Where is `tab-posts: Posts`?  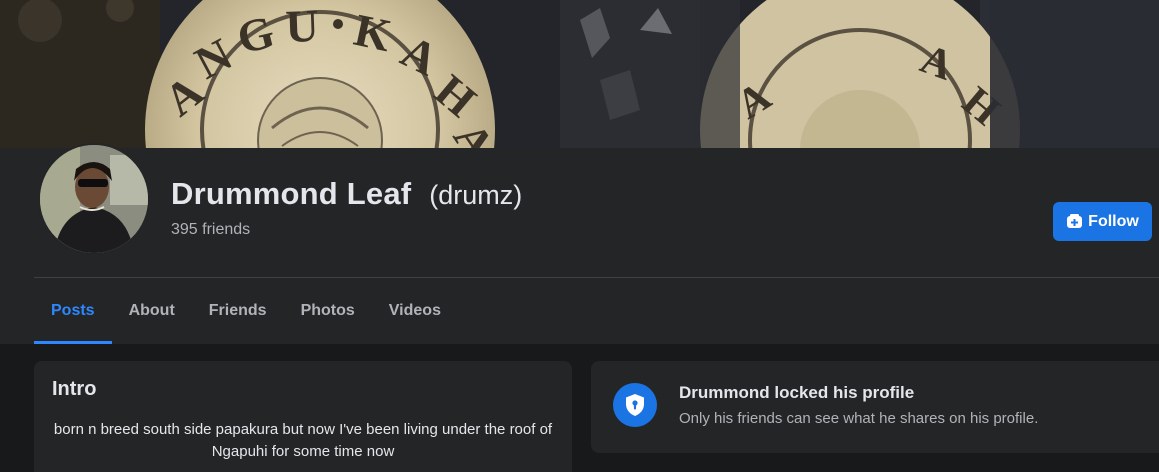
tab-posts: Posts is located at coordinates (73, 311).